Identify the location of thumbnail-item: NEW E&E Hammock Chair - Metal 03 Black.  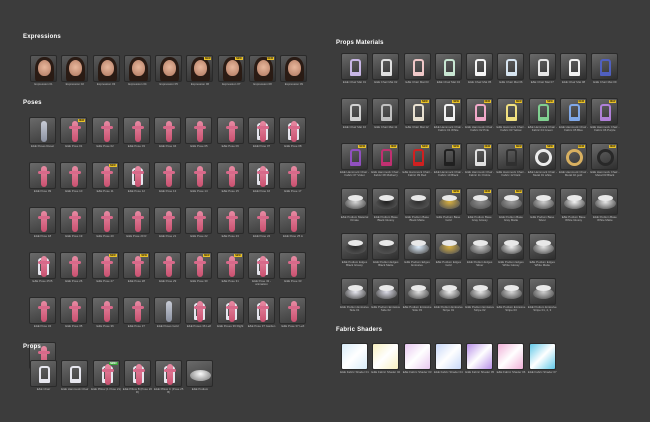
(604, 165).